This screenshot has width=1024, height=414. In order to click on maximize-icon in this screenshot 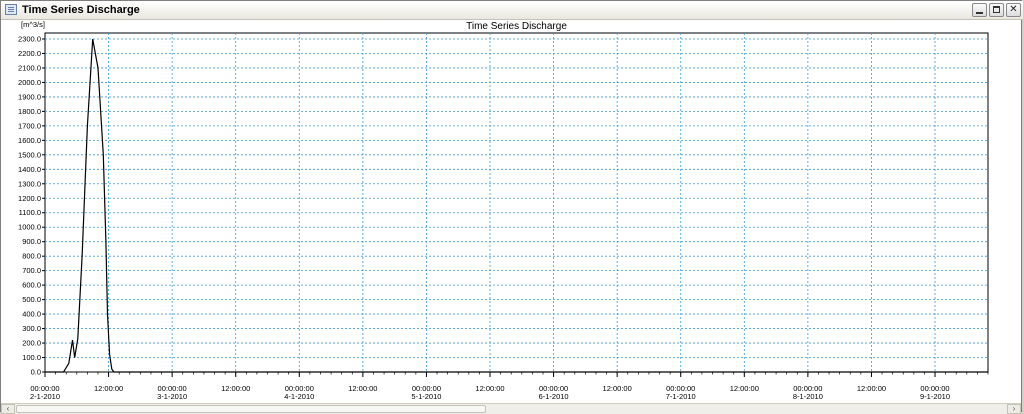, I will do `click(996, 9)`.